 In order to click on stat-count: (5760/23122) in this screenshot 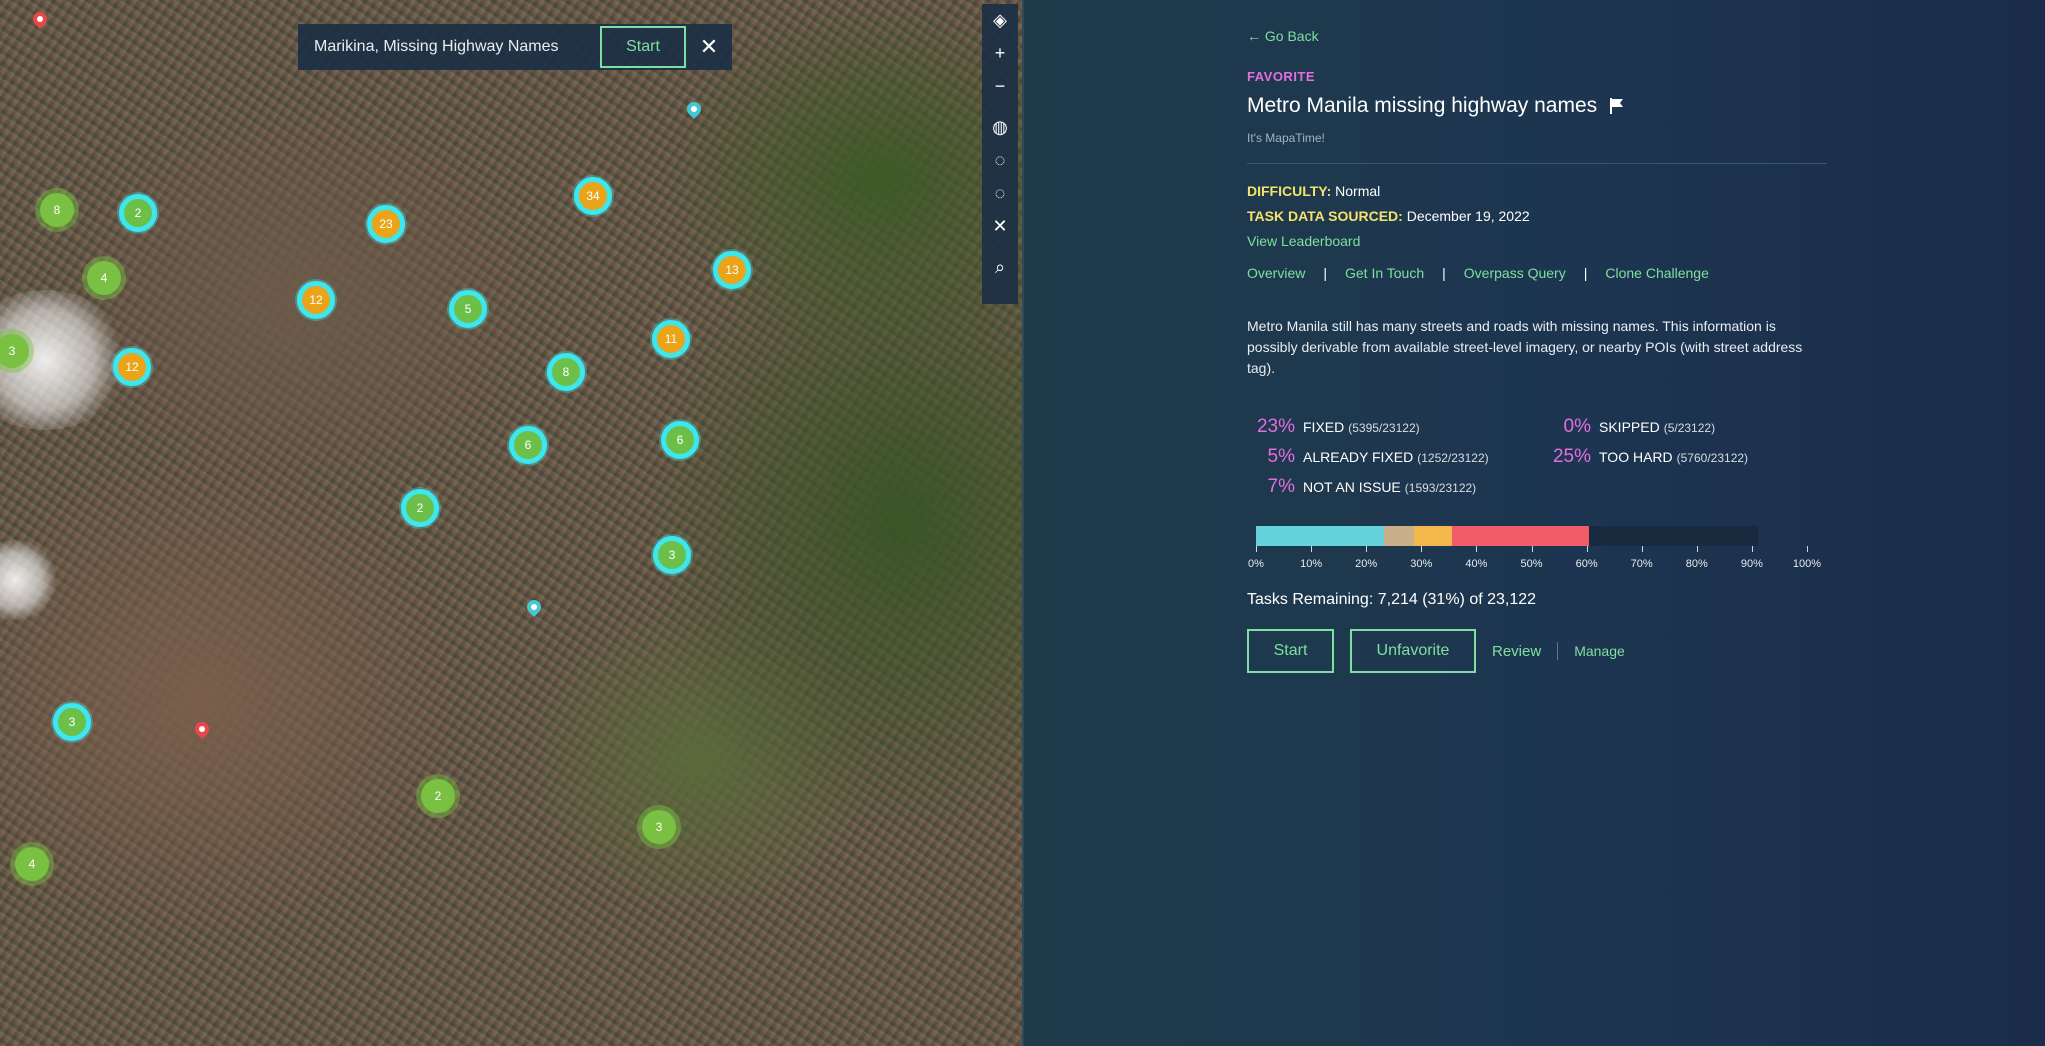, I will do `click(1712, 458)`.